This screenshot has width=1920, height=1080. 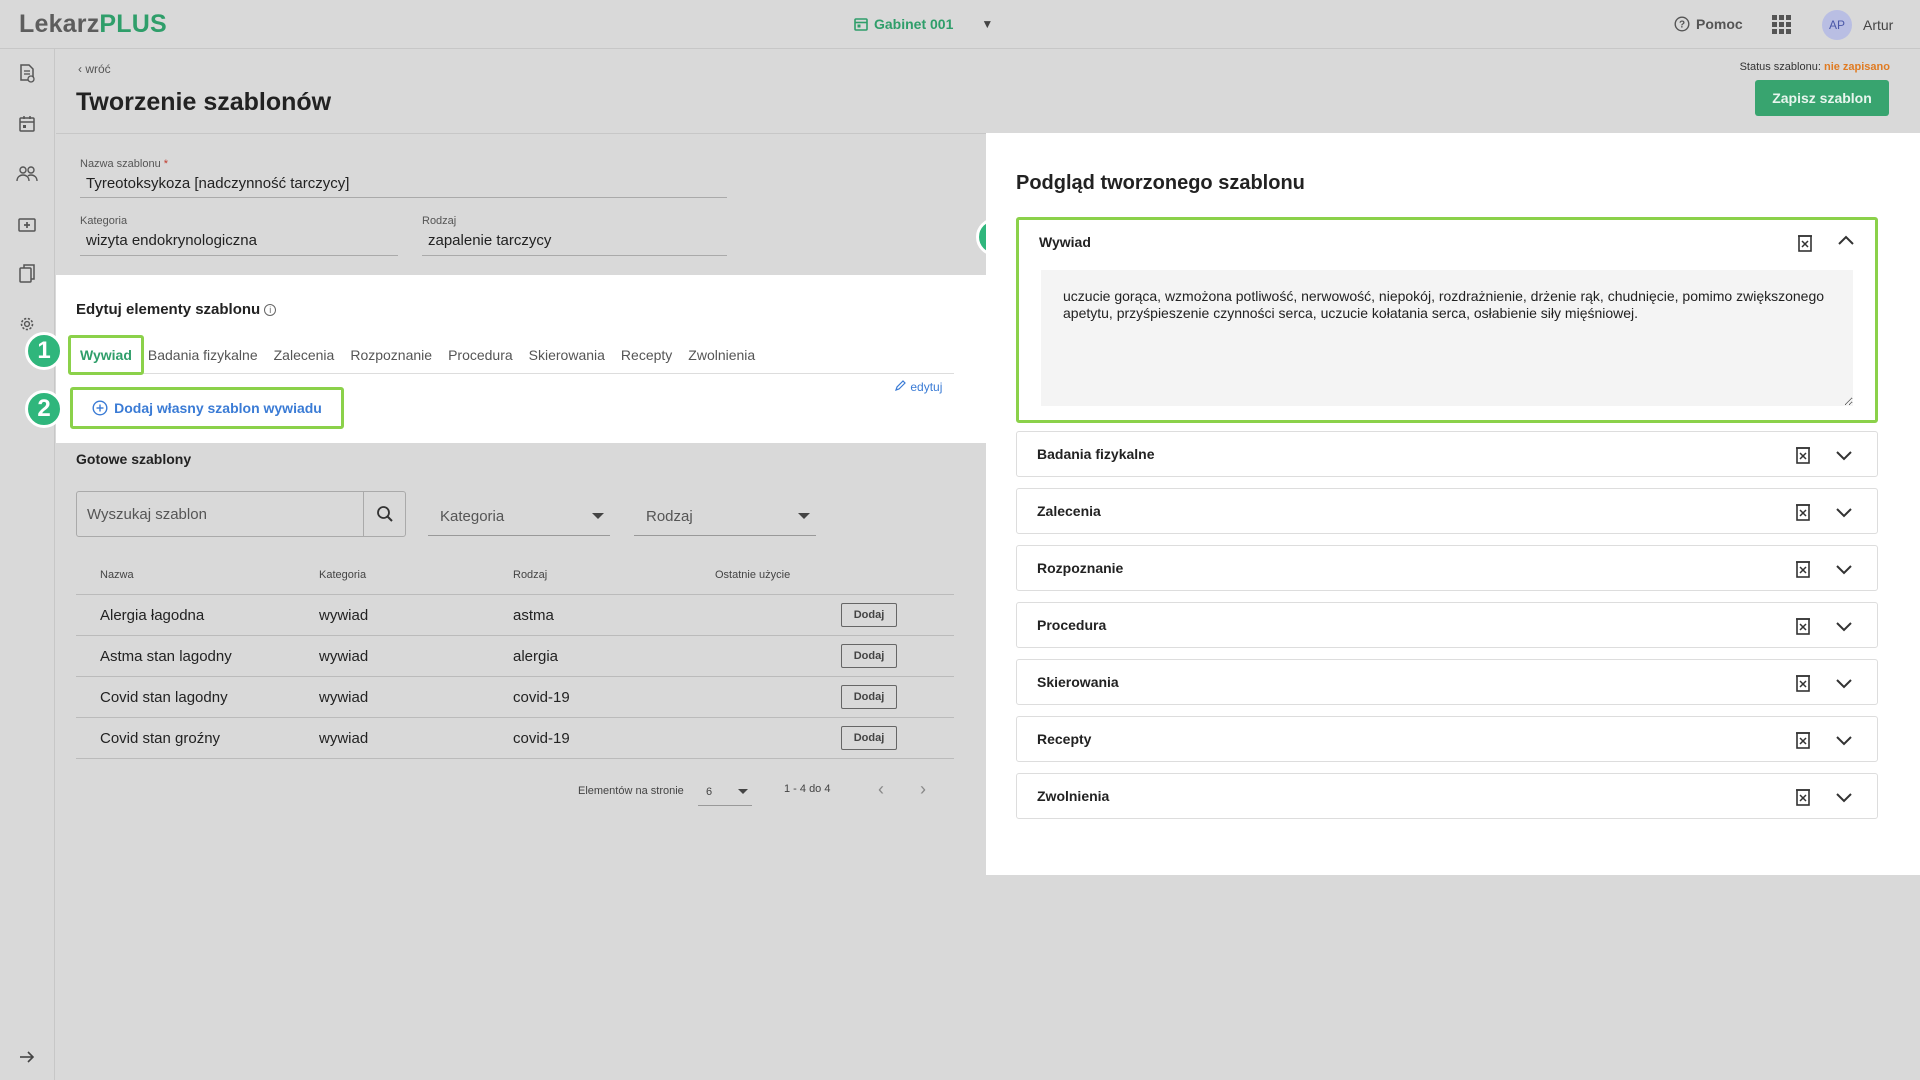 What do you see at coordinates (752, 575) in the screenshot?
I see `col-last-used: Ostatnie użycie` at bounding box center [752, 575].